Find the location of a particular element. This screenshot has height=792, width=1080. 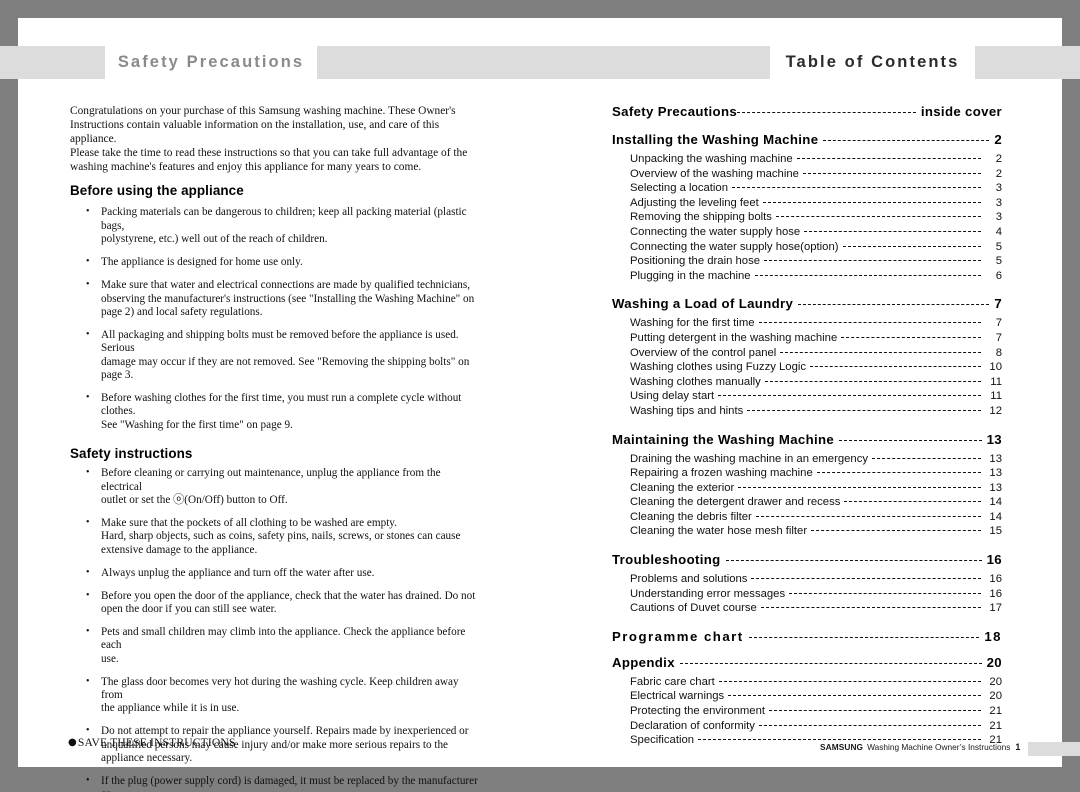

toc-entry-label: Plugging in the machine is located at coordinates (690, 275).